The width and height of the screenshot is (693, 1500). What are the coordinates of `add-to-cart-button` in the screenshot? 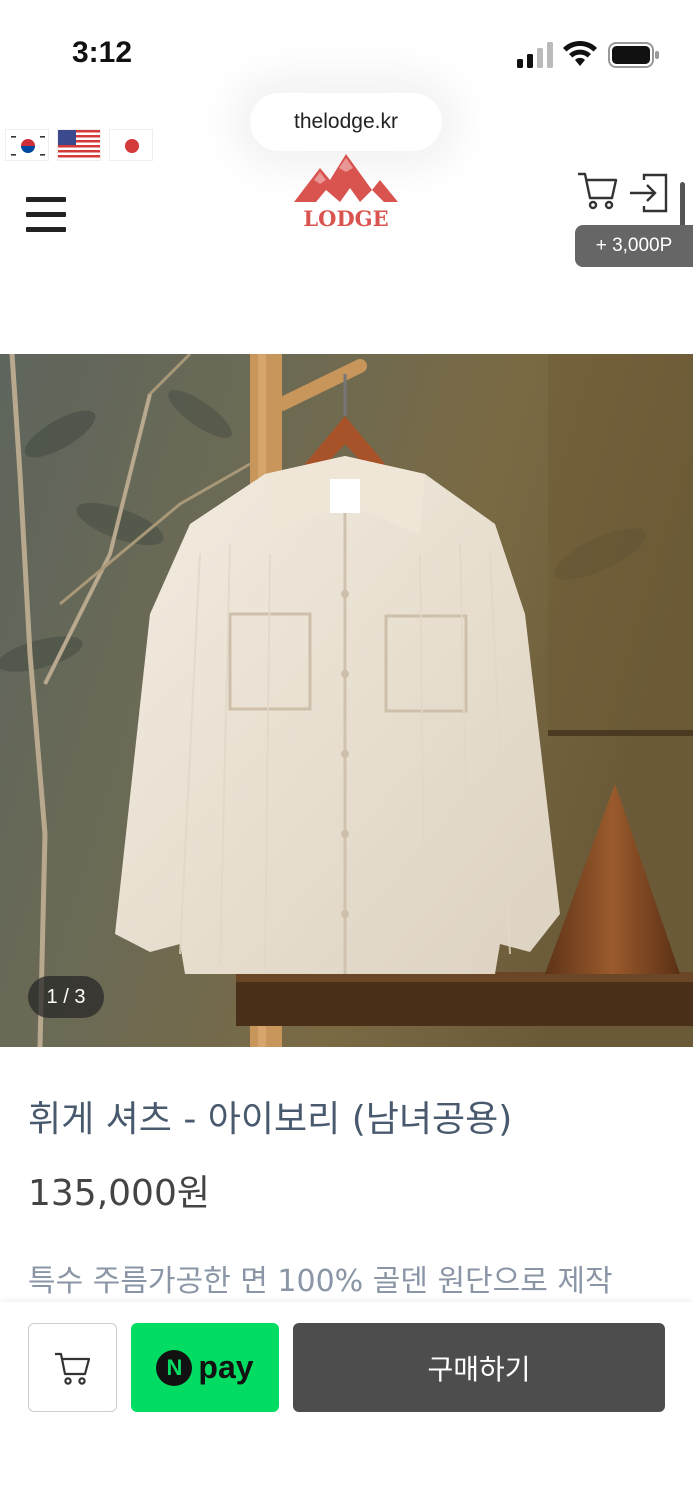 It's located at (72, 1367).